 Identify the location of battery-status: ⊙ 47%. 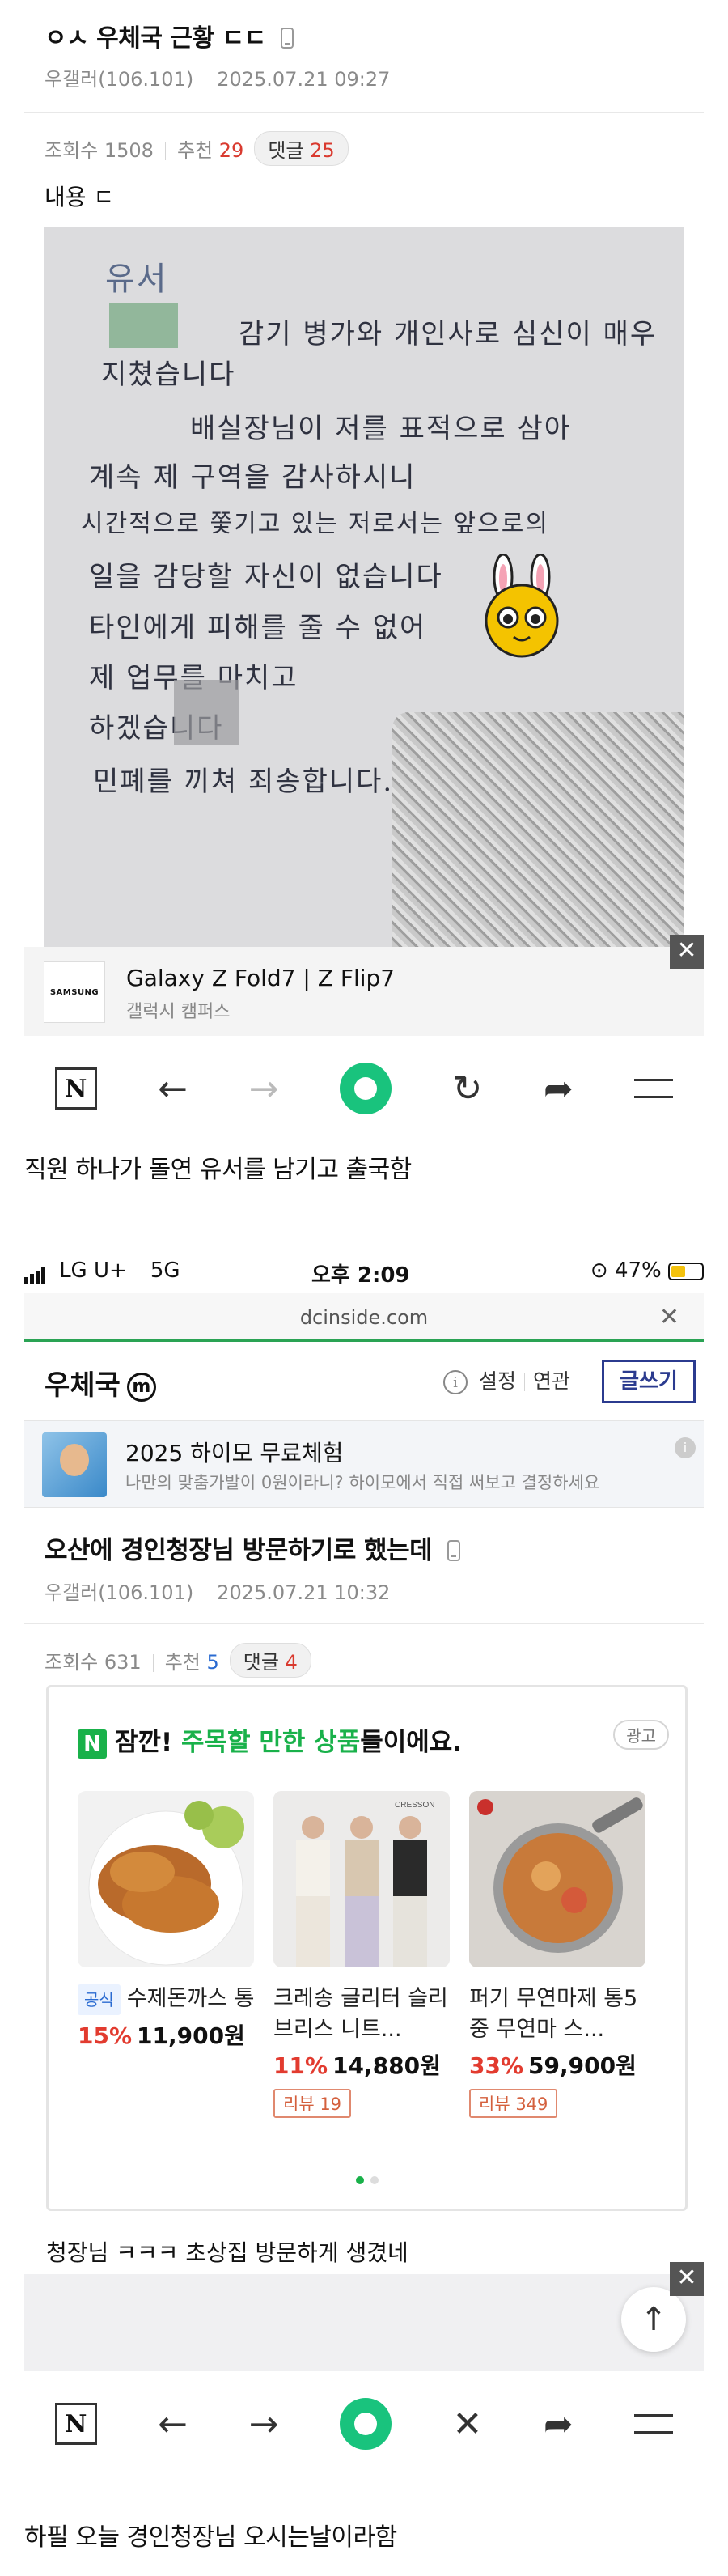
(647, 1270).